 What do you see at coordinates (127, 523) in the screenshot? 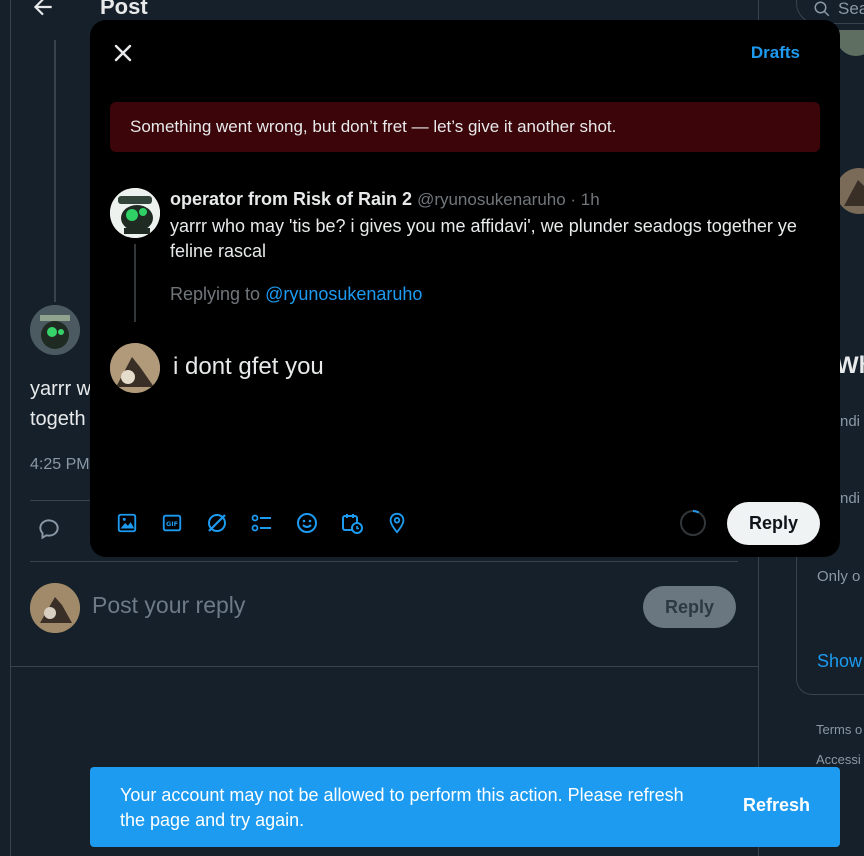
I see `media-icon` at bounding box center [127, 523].